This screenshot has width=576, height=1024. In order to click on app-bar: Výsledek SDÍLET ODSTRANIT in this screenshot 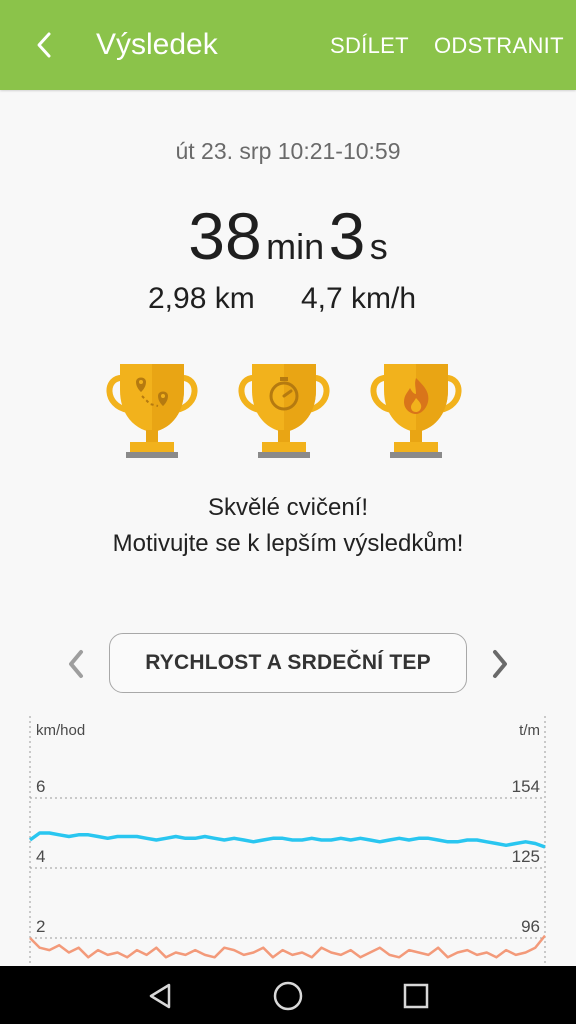, I will do `click(288, 45)`.